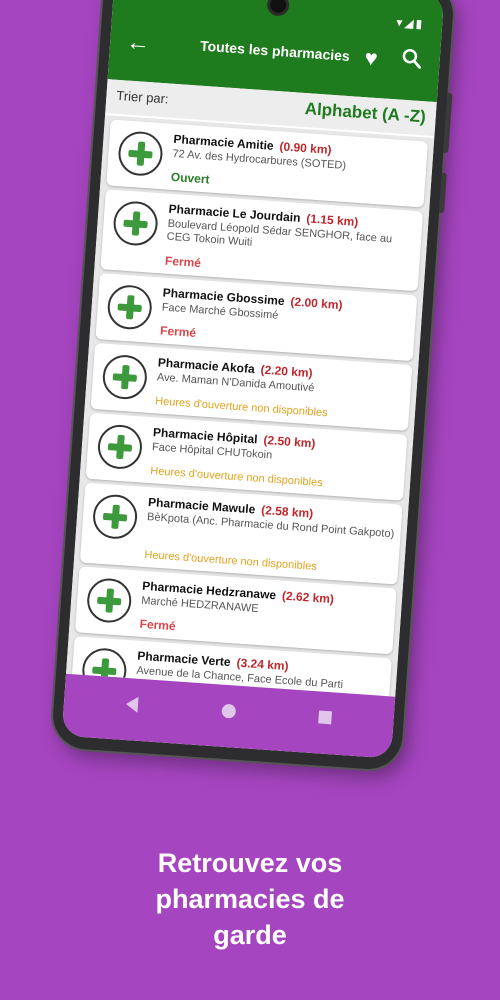 This screenshot has width=500, height=1000. I want to click on nav-home-icon, so click(229, 711).